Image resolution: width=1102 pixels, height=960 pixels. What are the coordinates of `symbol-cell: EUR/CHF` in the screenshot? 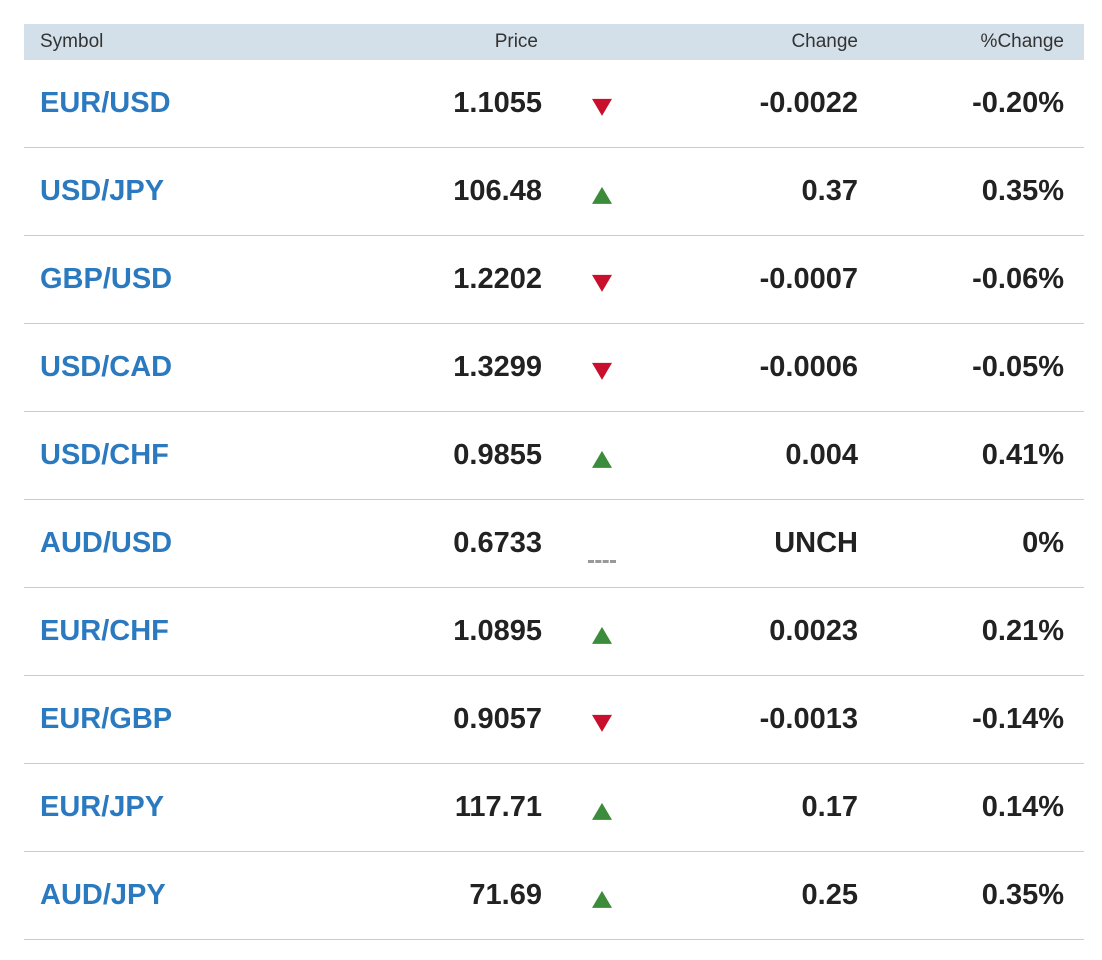 It's located at (174, 631).